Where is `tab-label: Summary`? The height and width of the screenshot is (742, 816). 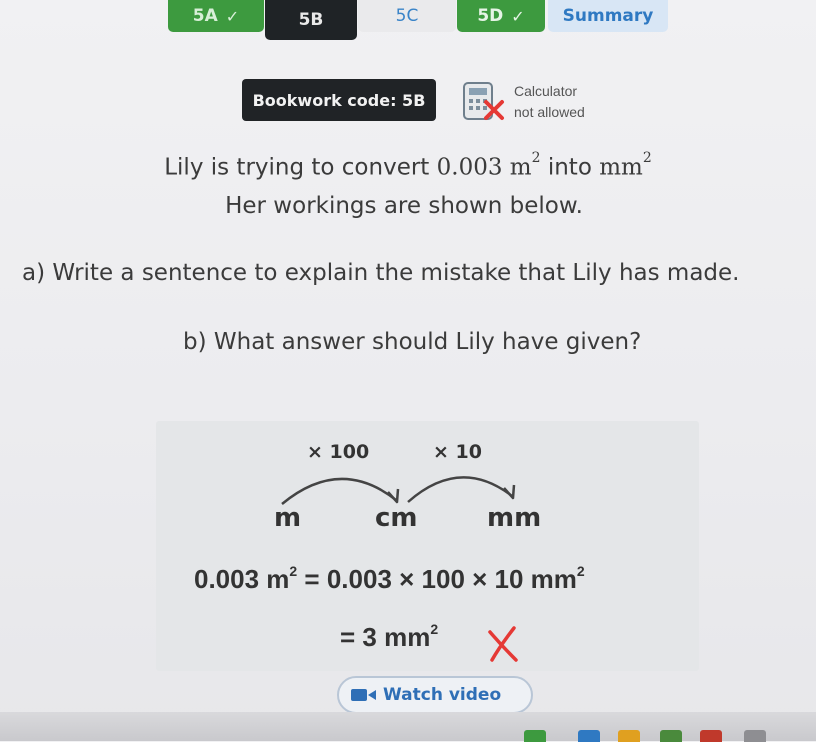 tab-label: Summary is located at coordinates (608, 16).